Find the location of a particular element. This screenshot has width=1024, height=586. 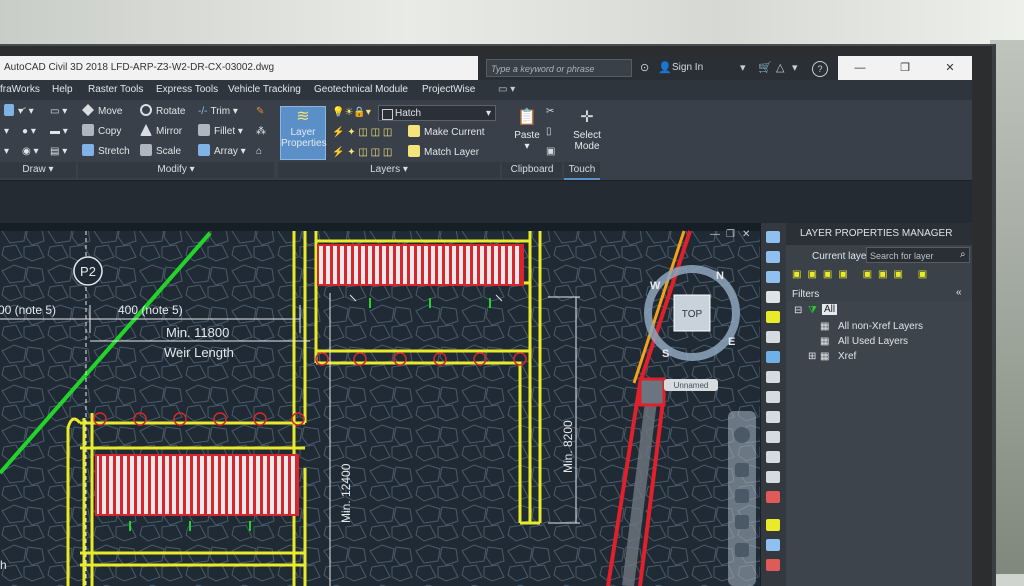

layers-panel-title: Layers ▾ is located at coordinates (389, 170).